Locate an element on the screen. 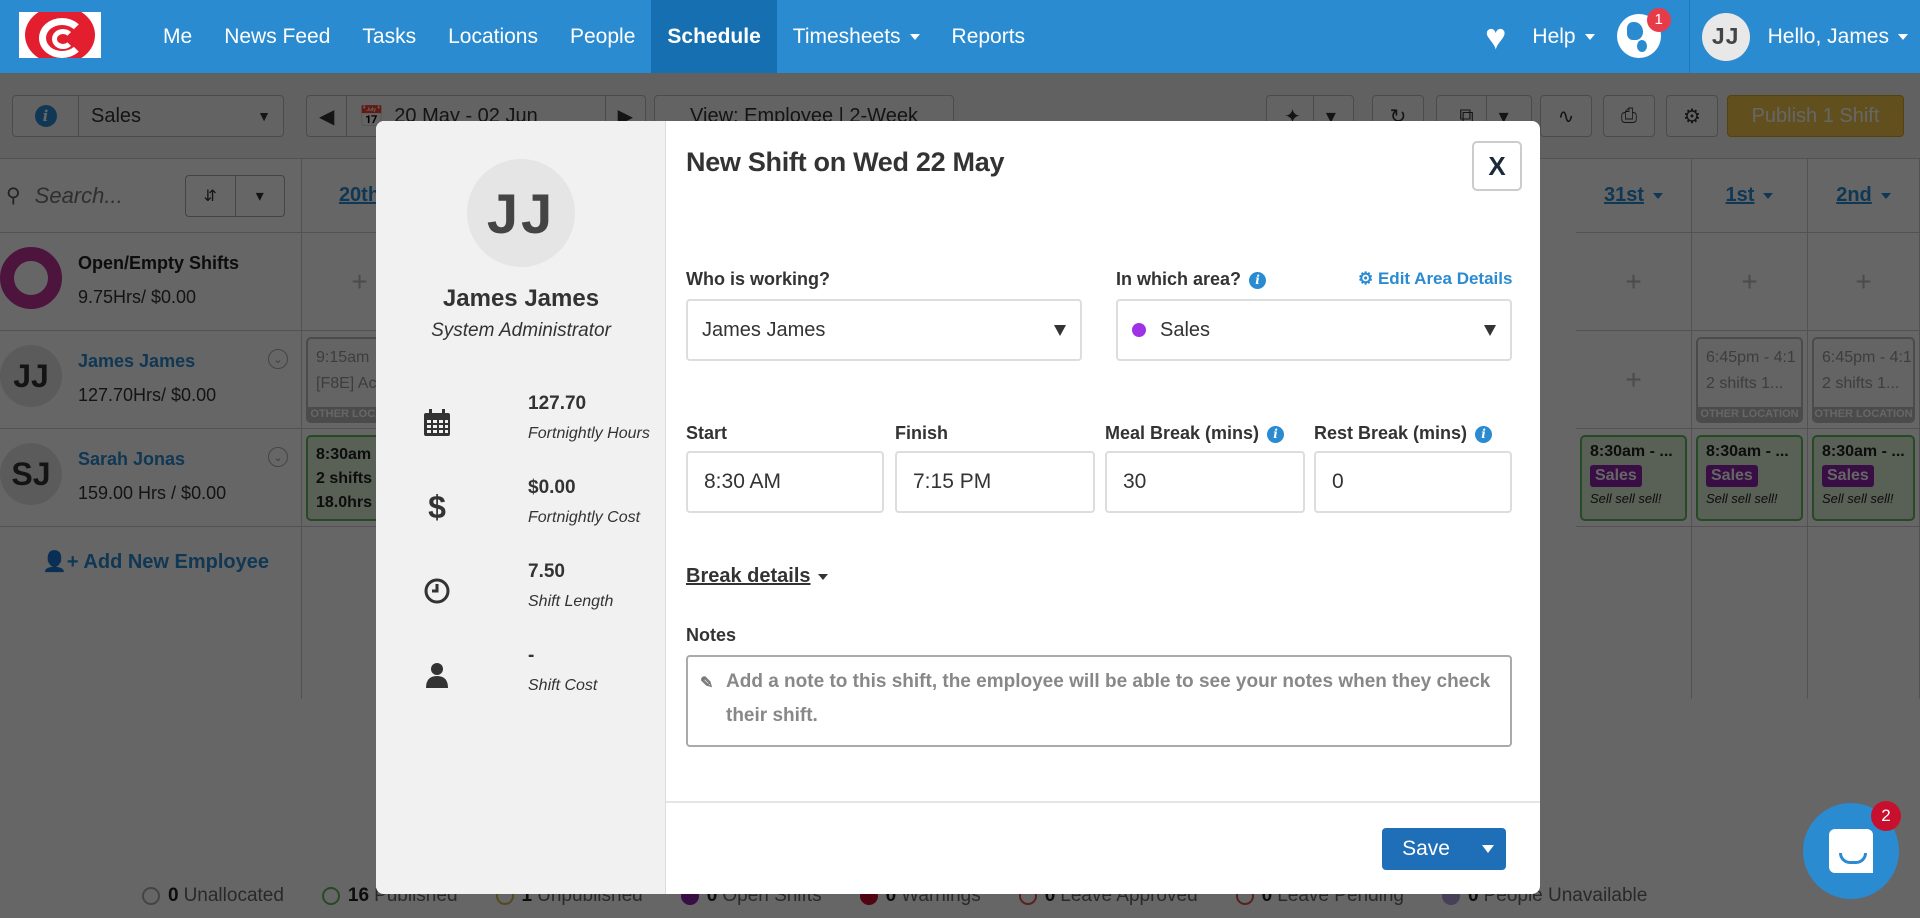 This screenshot has height=918, width=1920. edit-area-details-link: ⚙ Edit Area Details is located at coordinates (1435, 279).